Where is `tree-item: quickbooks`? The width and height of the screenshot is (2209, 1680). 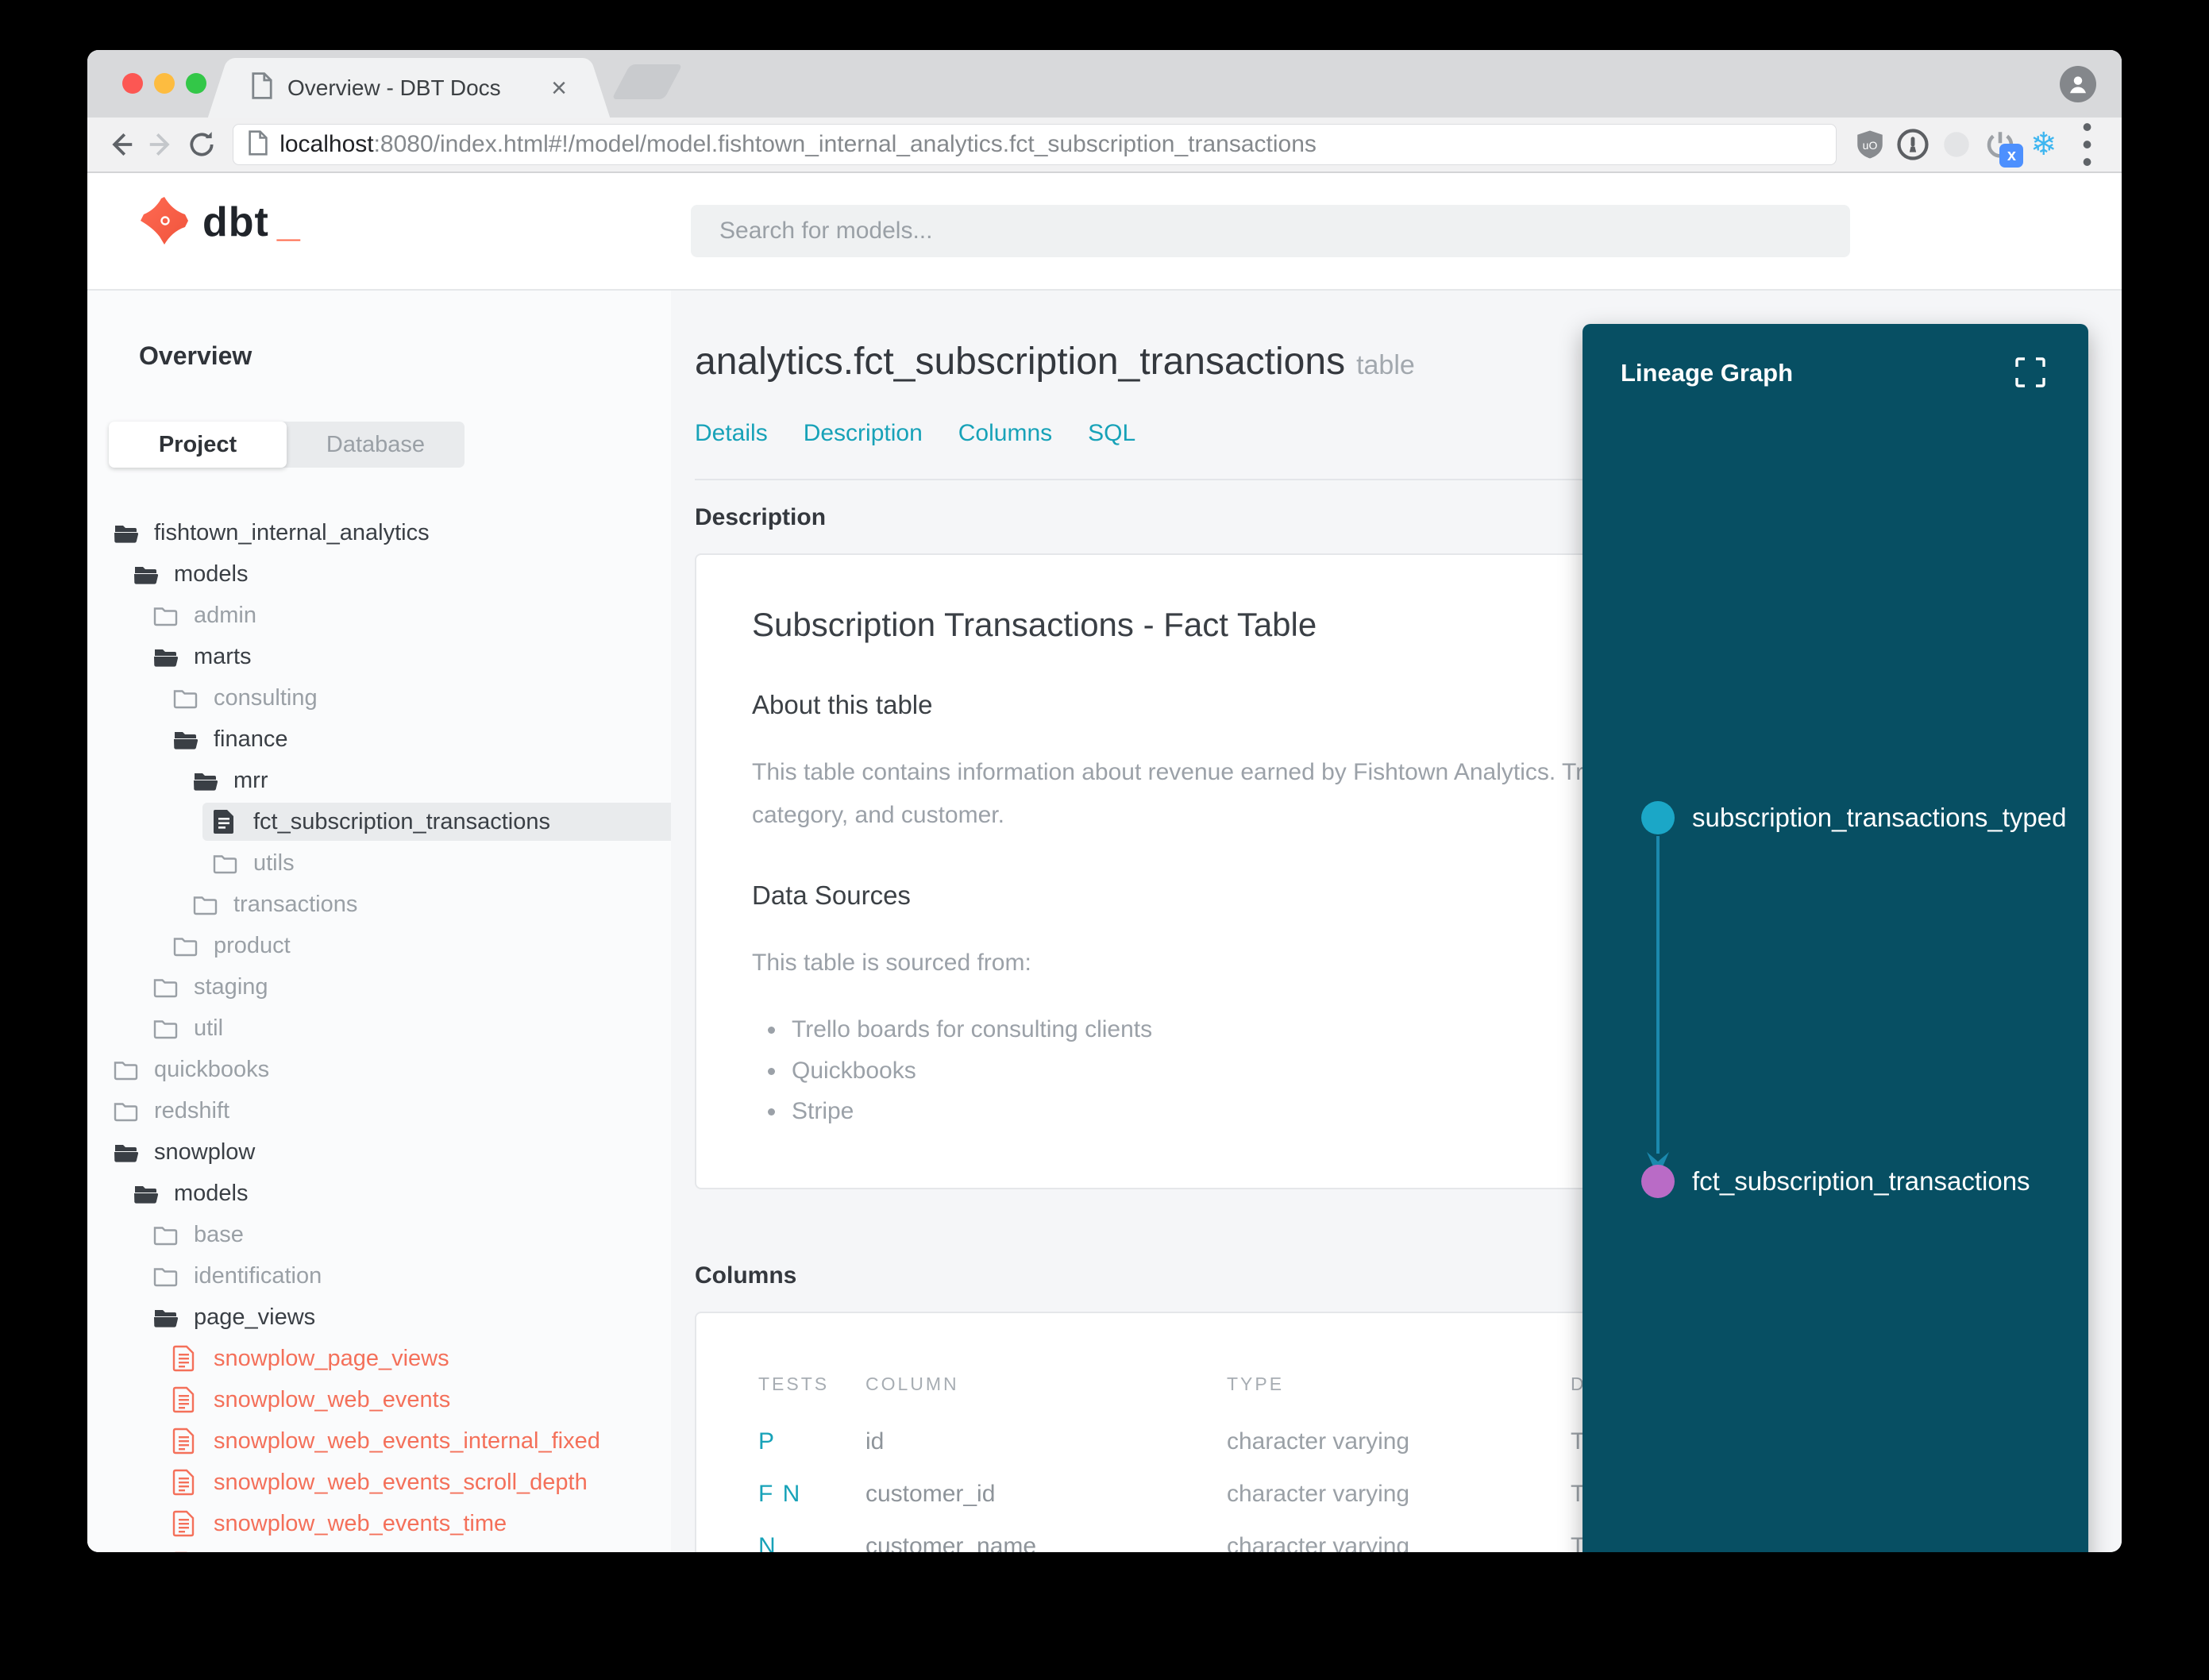 tree-item: quickbooks is located at coordinates (392, 1069).